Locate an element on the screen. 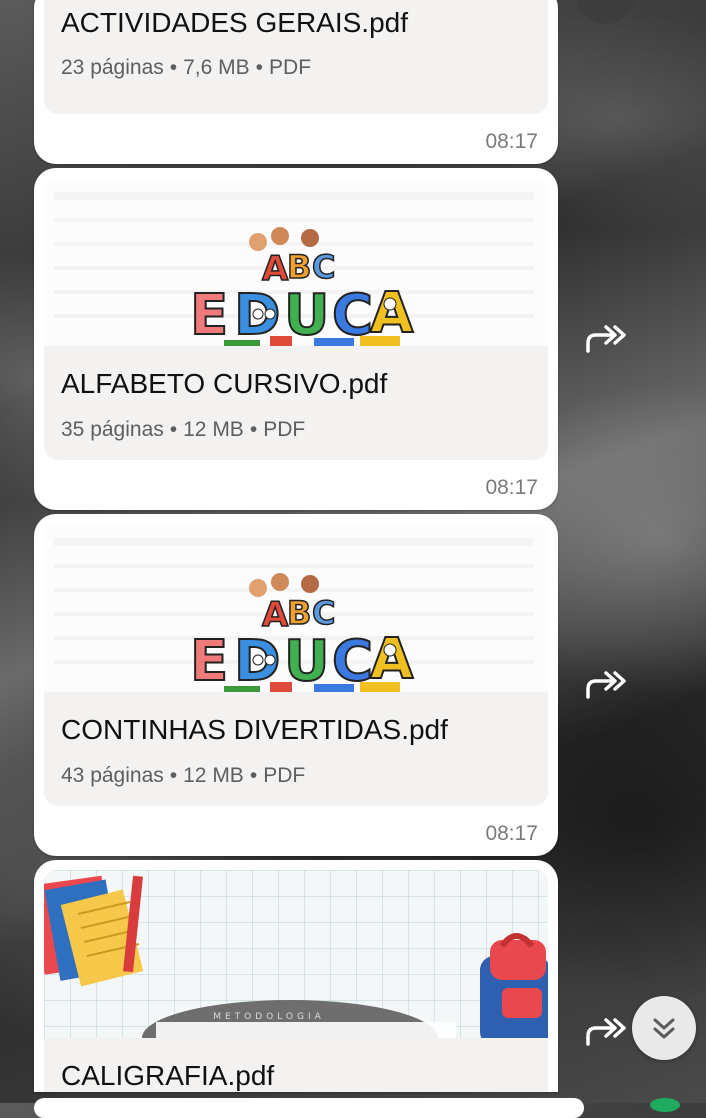  page-count: 23 páginas is located at coordinates (112, 67).